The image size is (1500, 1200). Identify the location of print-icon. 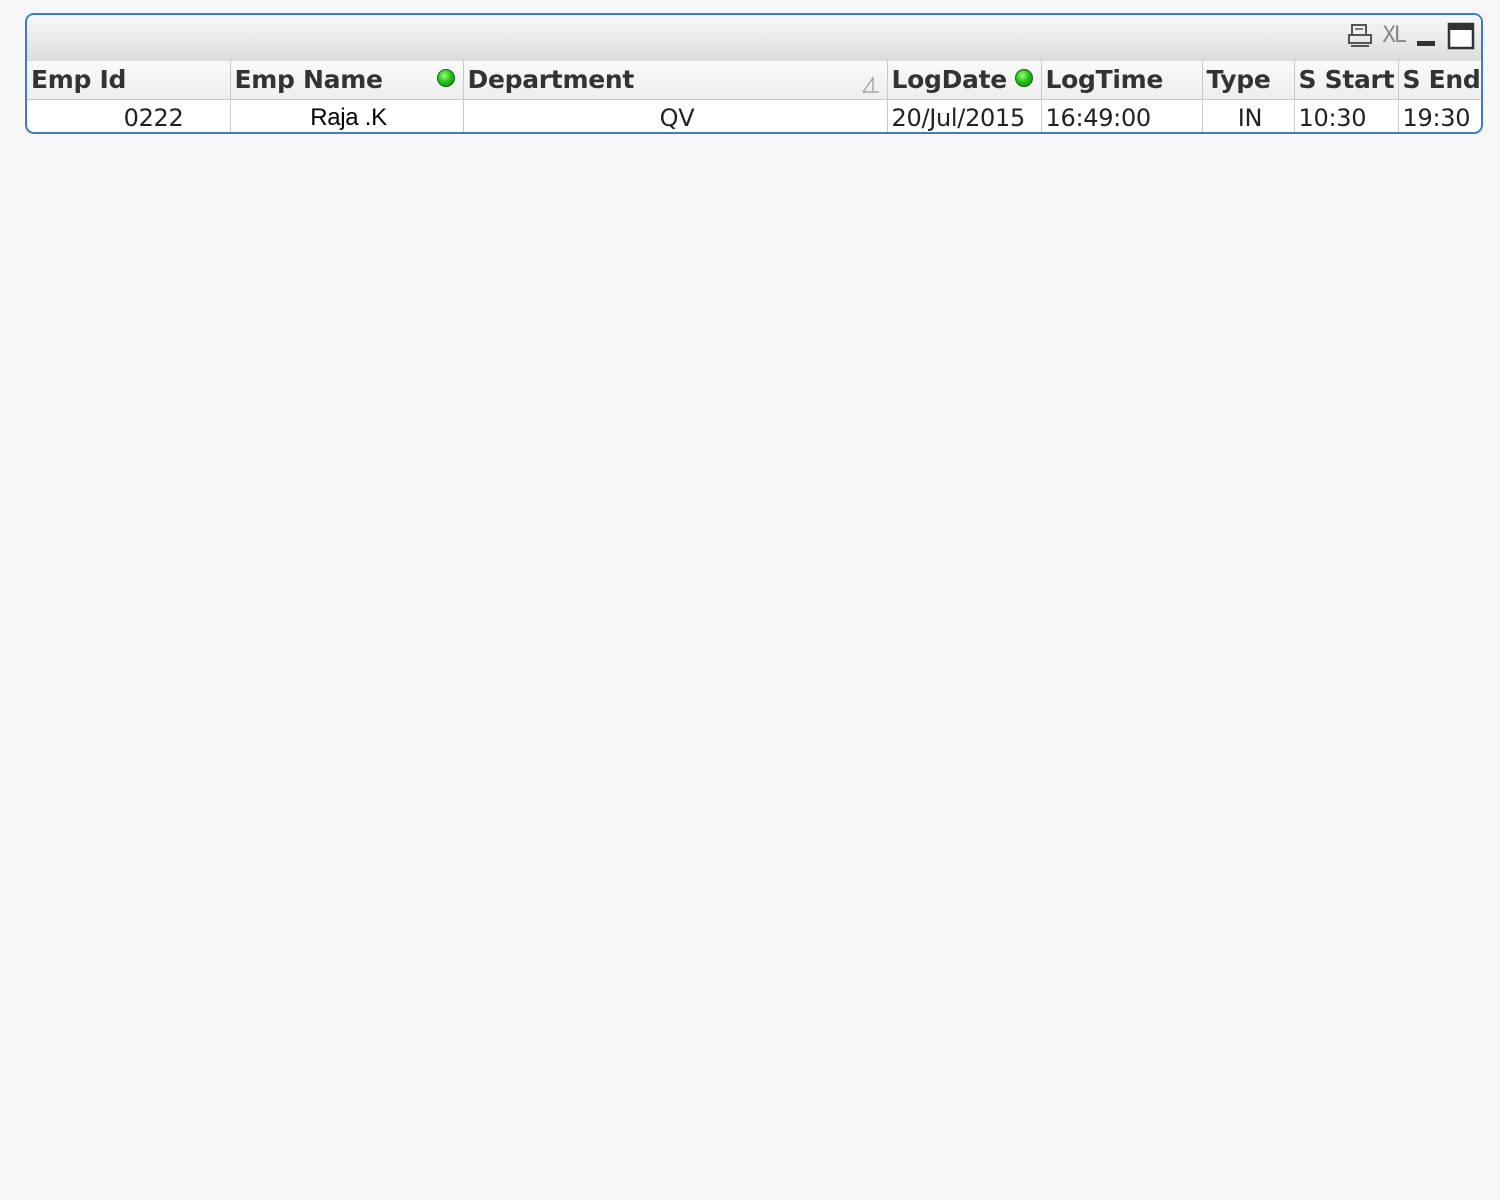
(1360, 36).